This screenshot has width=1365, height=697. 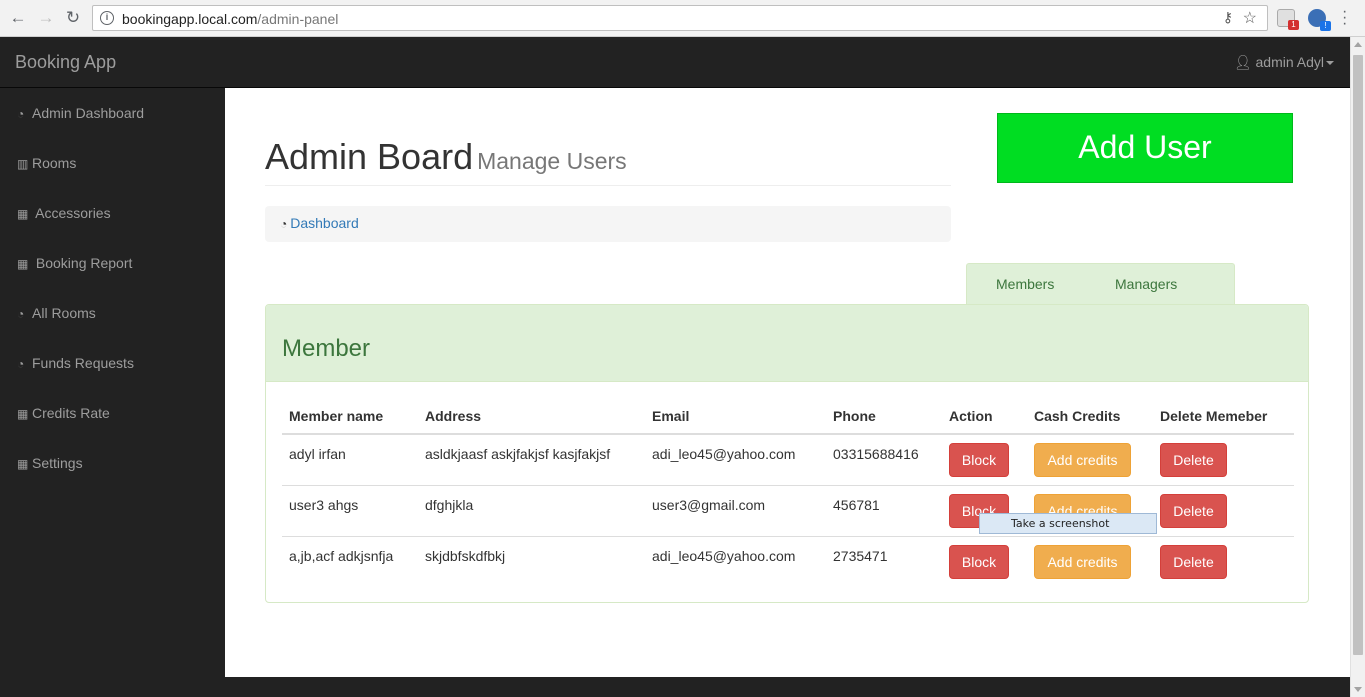 I want to click on sidebar-item-accessories: ▦ Accessories, so click(x=112, y=213).